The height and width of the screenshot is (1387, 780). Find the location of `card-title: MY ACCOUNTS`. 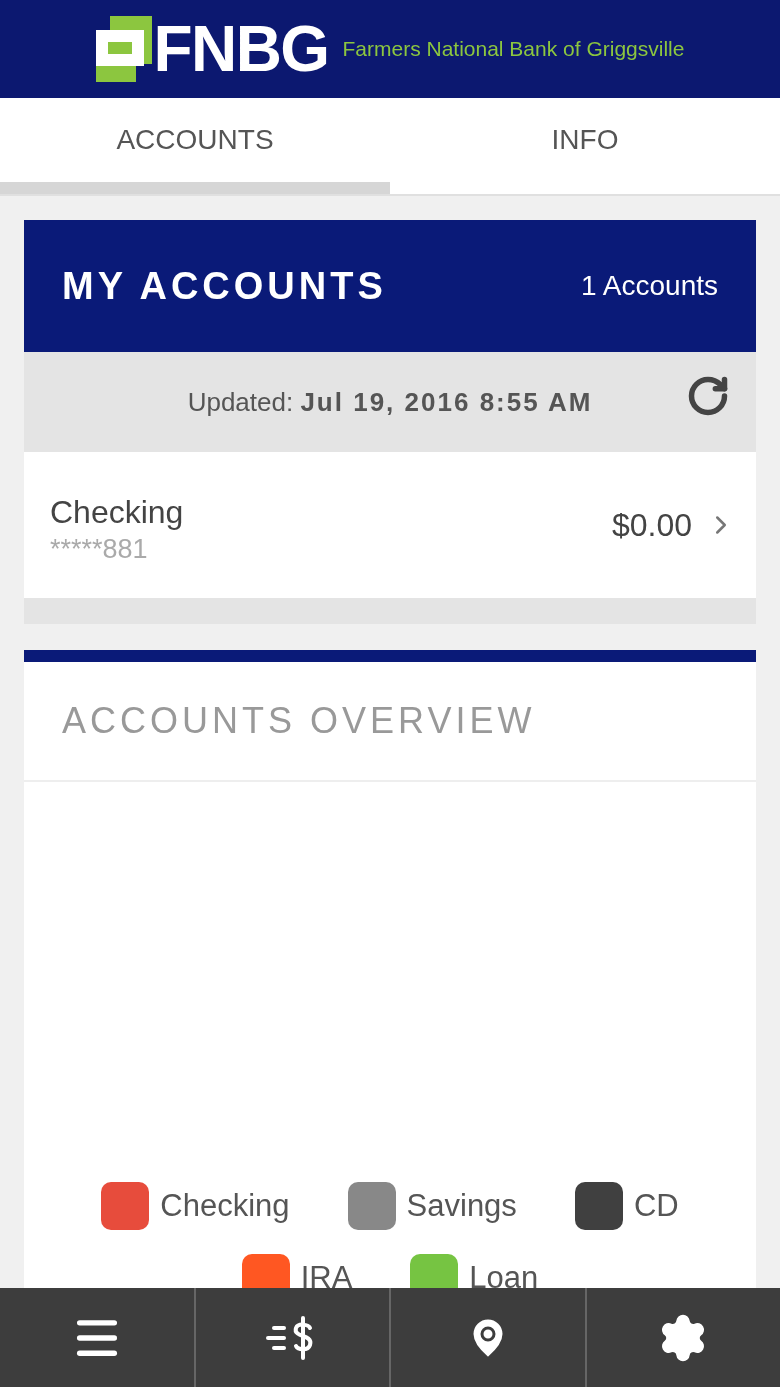

card-title: MY ACCOUNTS is located at coordinates (224, 286).